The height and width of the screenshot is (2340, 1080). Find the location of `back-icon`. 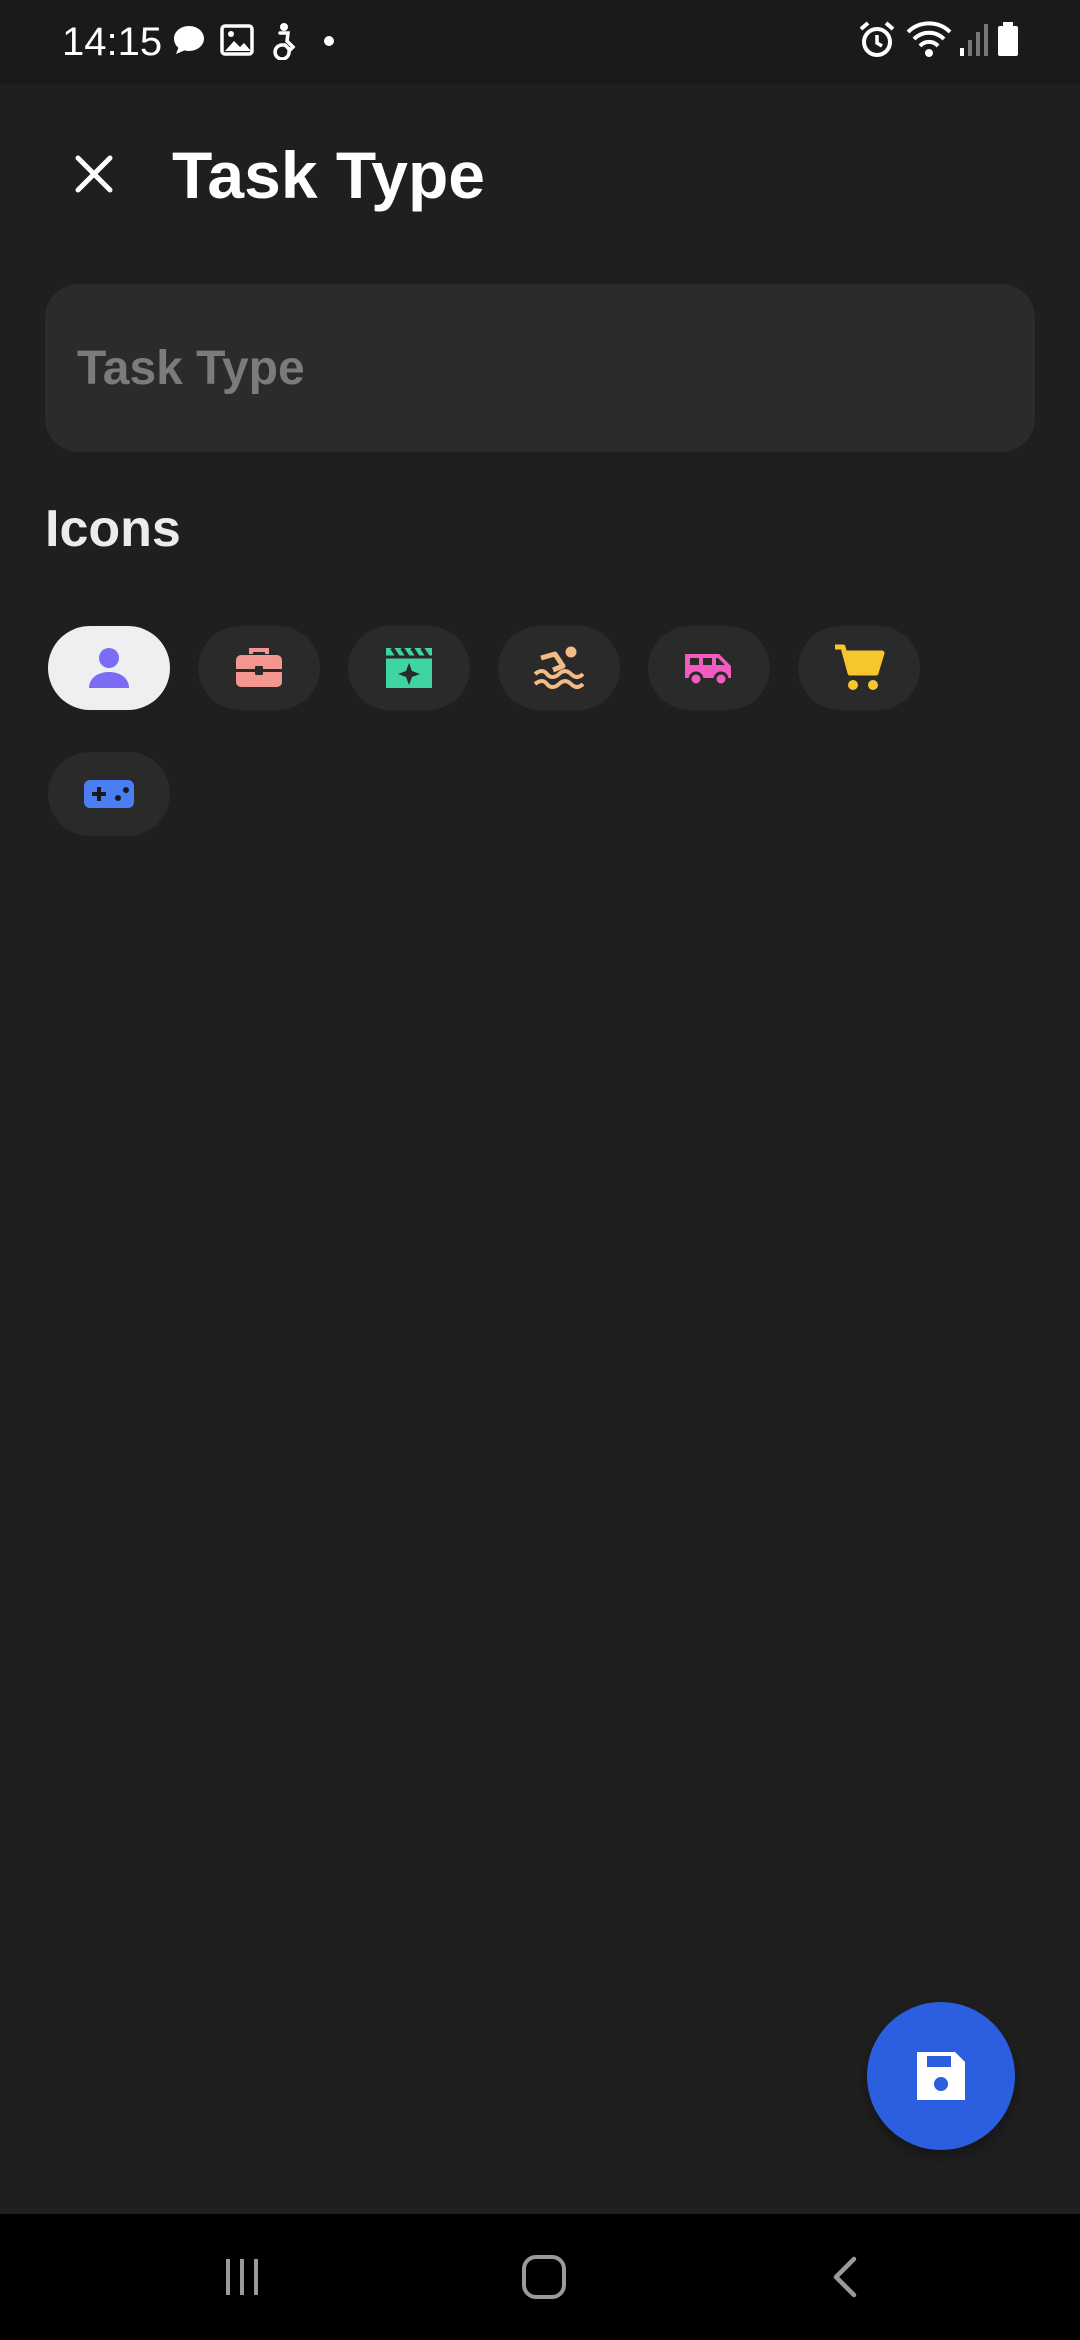

back-icon is located at coordinates (845, 2277).